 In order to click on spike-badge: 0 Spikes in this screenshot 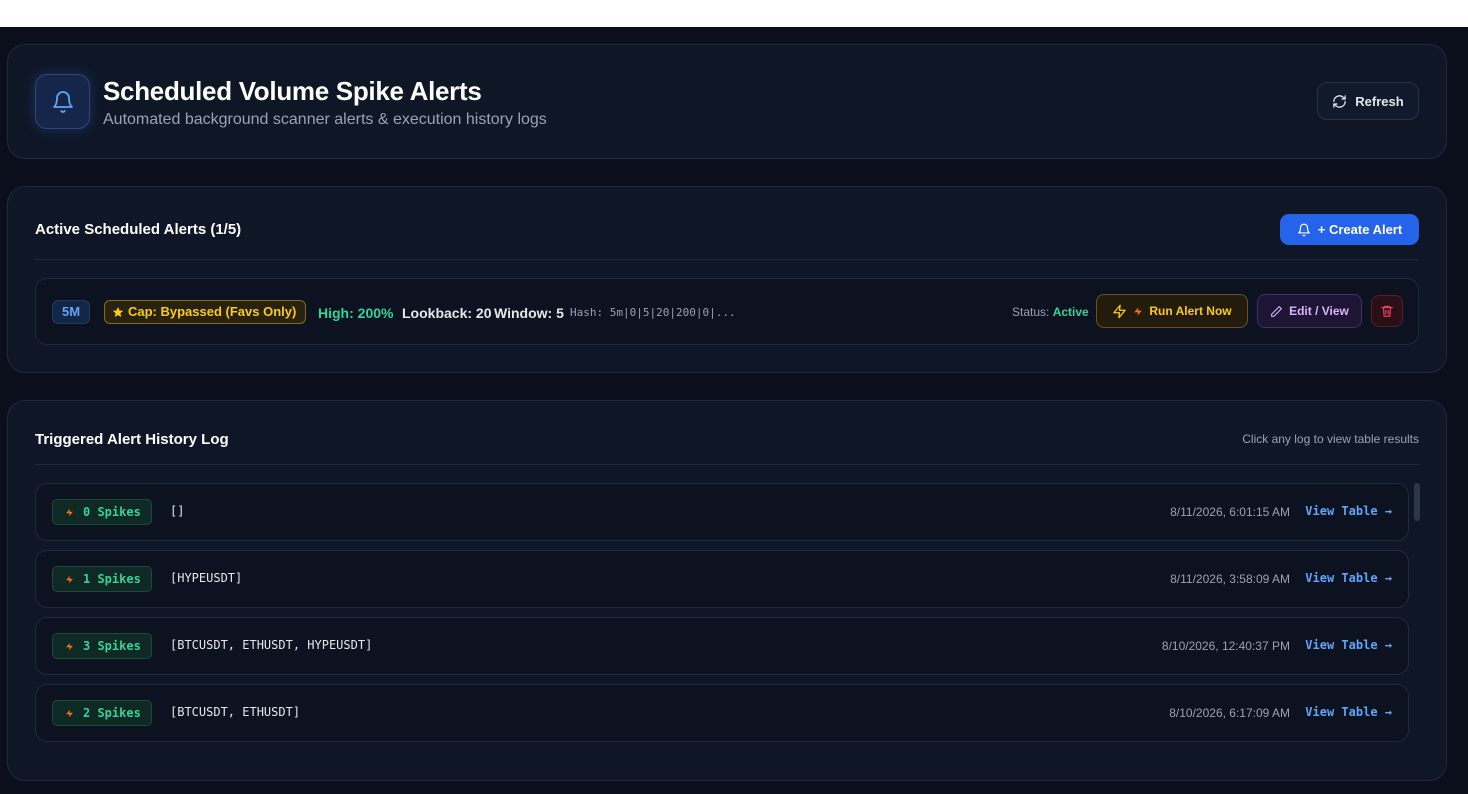, I will do `click(102, 512)`.